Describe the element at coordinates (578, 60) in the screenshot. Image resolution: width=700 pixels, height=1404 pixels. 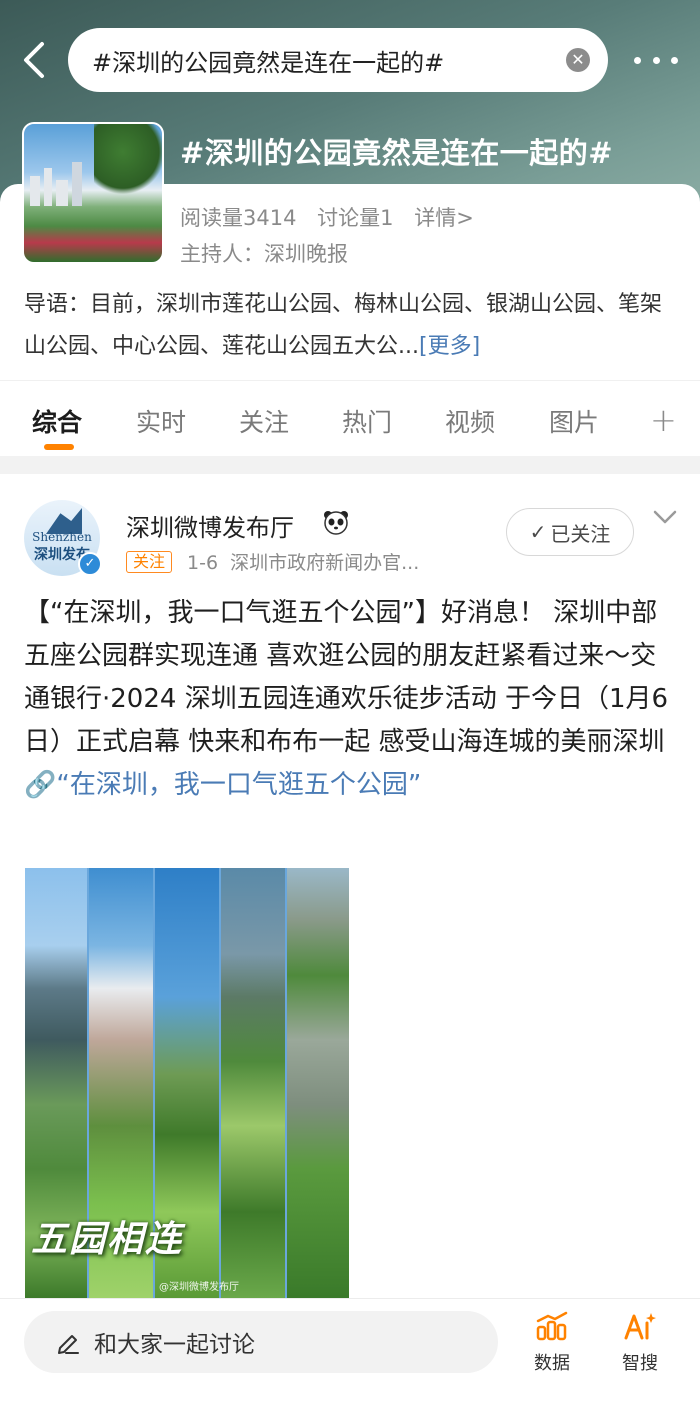
I see `clear-search-icon: ✕` at that location.